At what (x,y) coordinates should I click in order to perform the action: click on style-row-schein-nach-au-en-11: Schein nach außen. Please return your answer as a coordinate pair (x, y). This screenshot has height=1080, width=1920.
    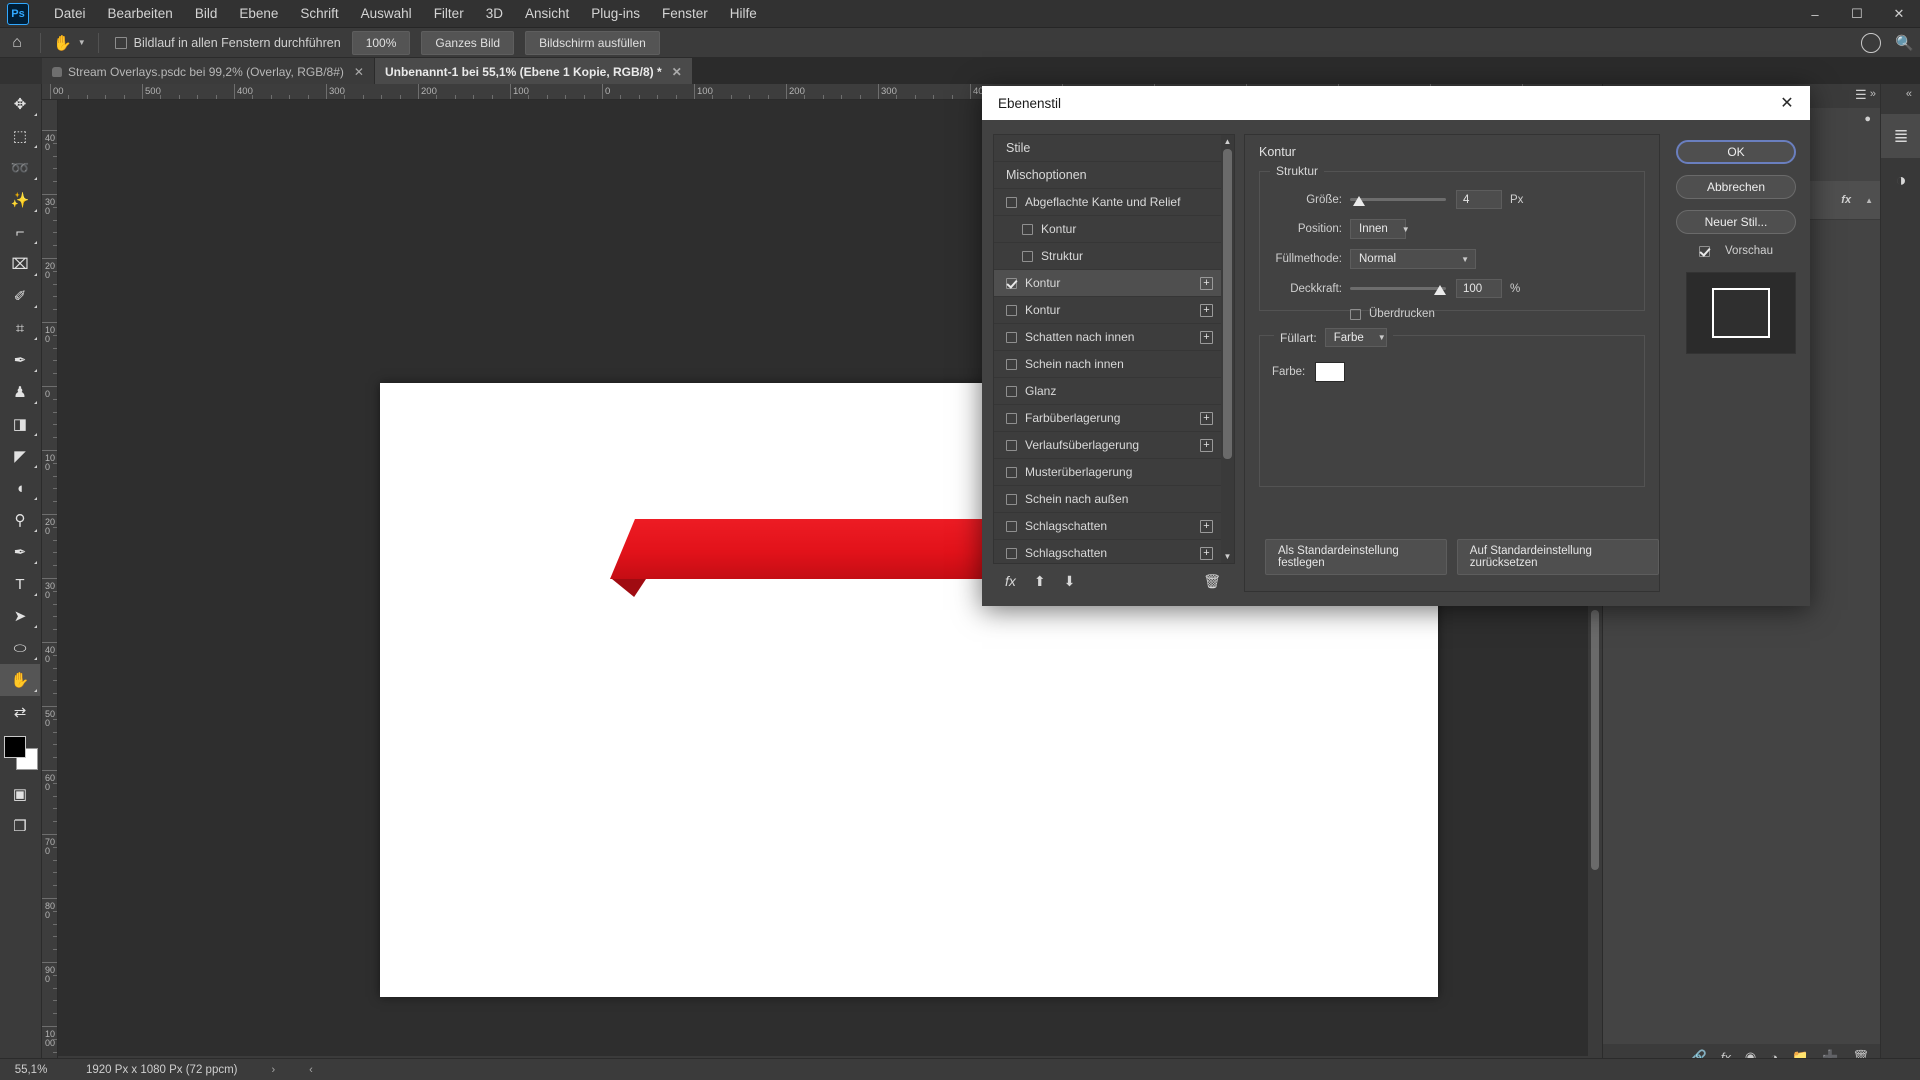
    Looking at the image, I should click on (1107, 499).